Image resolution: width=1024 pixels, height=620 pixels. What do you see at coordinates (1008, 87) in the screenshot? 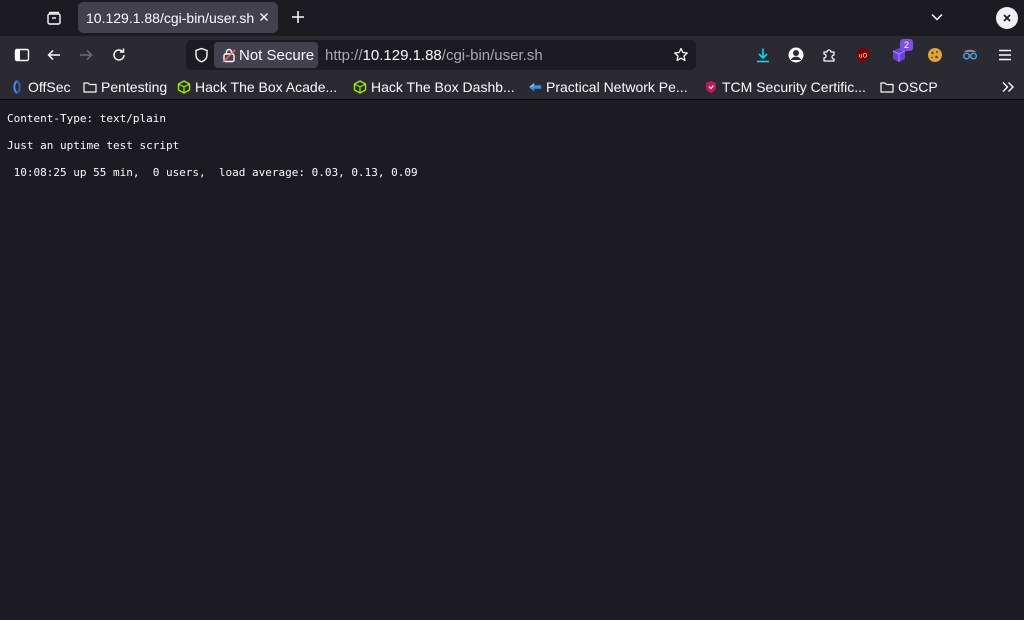
I see `chevron-double-right-icon` at bounding box center [1008, 87].